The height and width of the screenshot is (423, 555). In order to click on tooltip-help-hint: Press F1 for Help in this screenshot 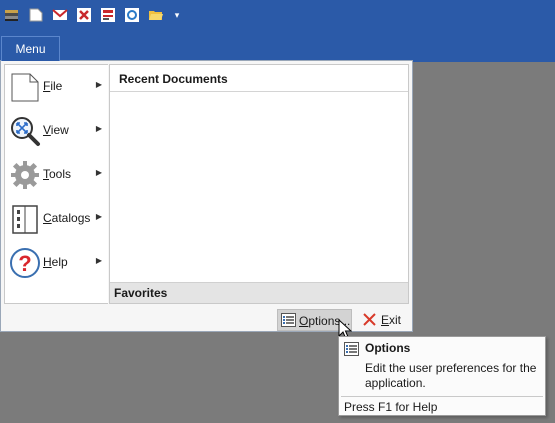, I will do `click(391, 407)`.